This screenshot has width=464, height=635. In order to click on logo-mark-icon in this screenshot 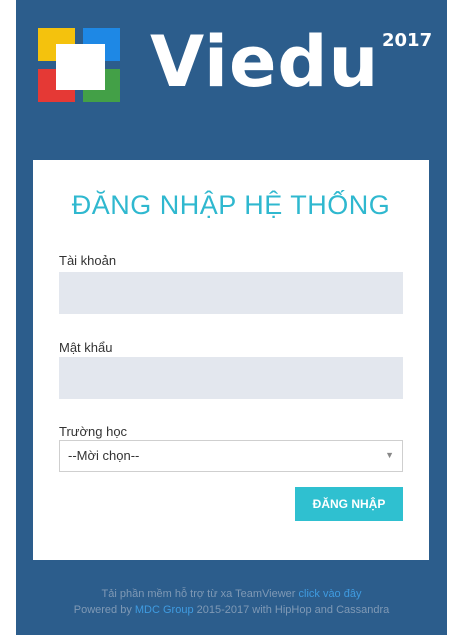, I will do `click(82, 67)`.